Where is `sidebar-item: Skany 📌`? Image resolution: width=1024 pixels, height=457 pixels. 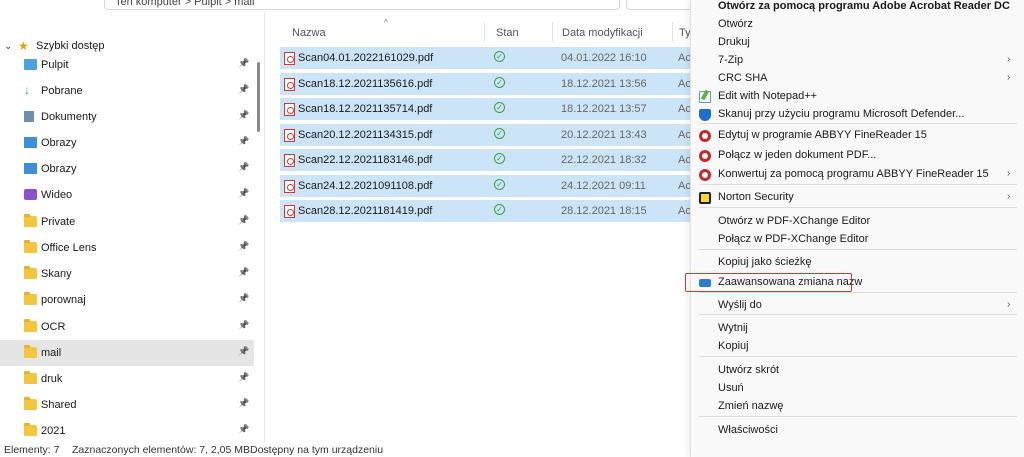 sidebar-item: Skany 📌 is located at coordinates (127, 274).